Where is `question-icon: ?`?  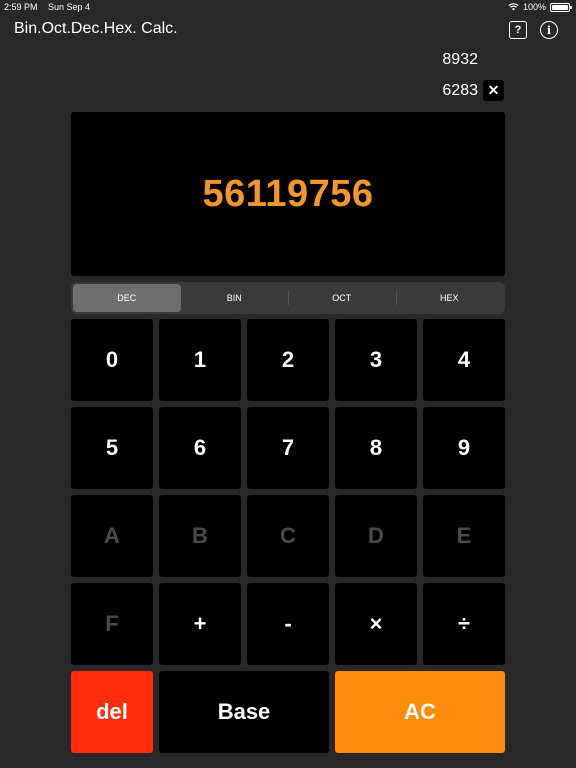 question-icon: ? is located at coordinates (518, 30).